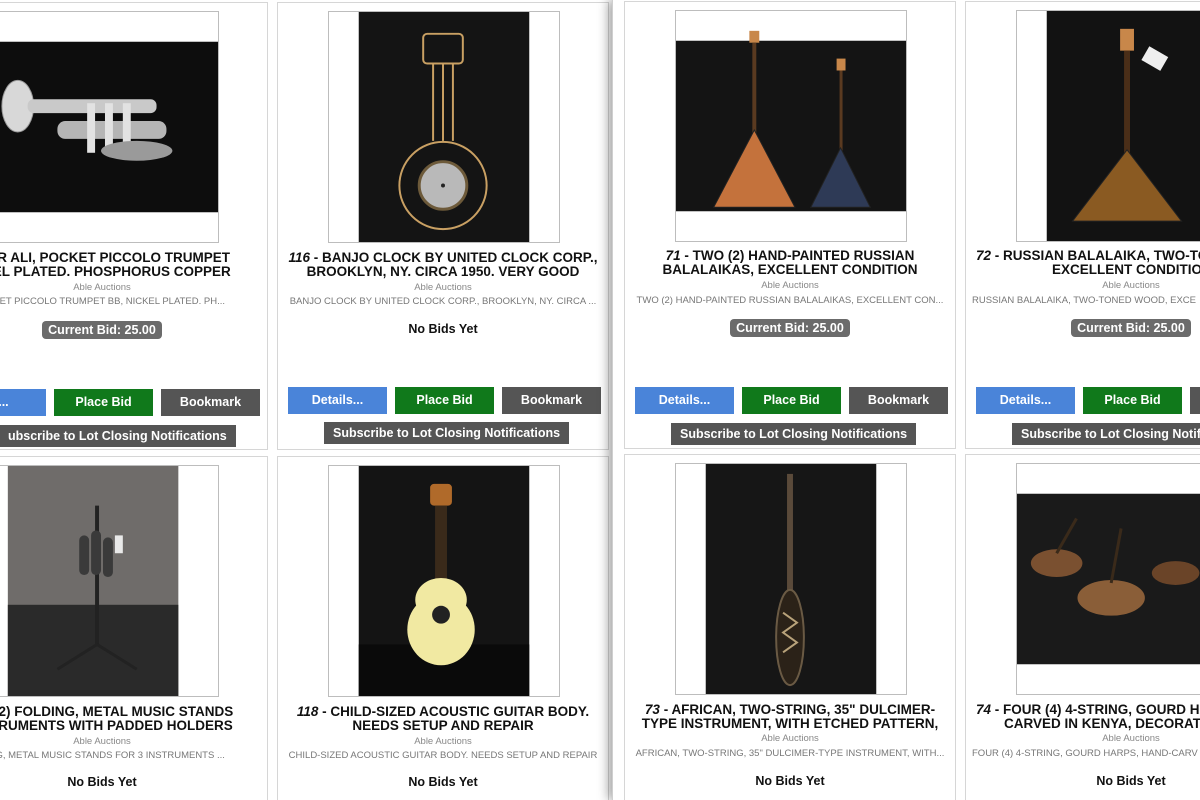 The width and height of the screenshot is (1200, 800). I want to click on lot-title-text: TWO (2) HAND-PAINTED RUSSIAN, so click(804, 256).